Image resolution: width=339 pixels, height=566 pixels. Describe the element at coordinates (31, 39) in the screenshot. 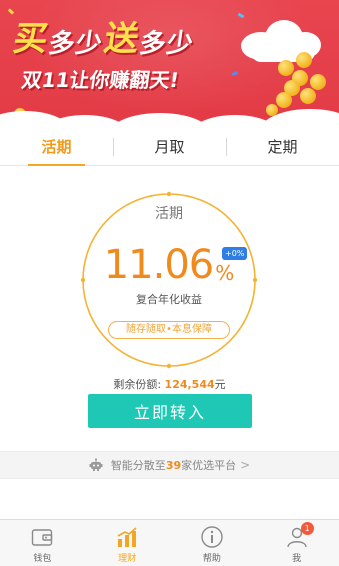

I see `banner-buy-text: 买` at that location.